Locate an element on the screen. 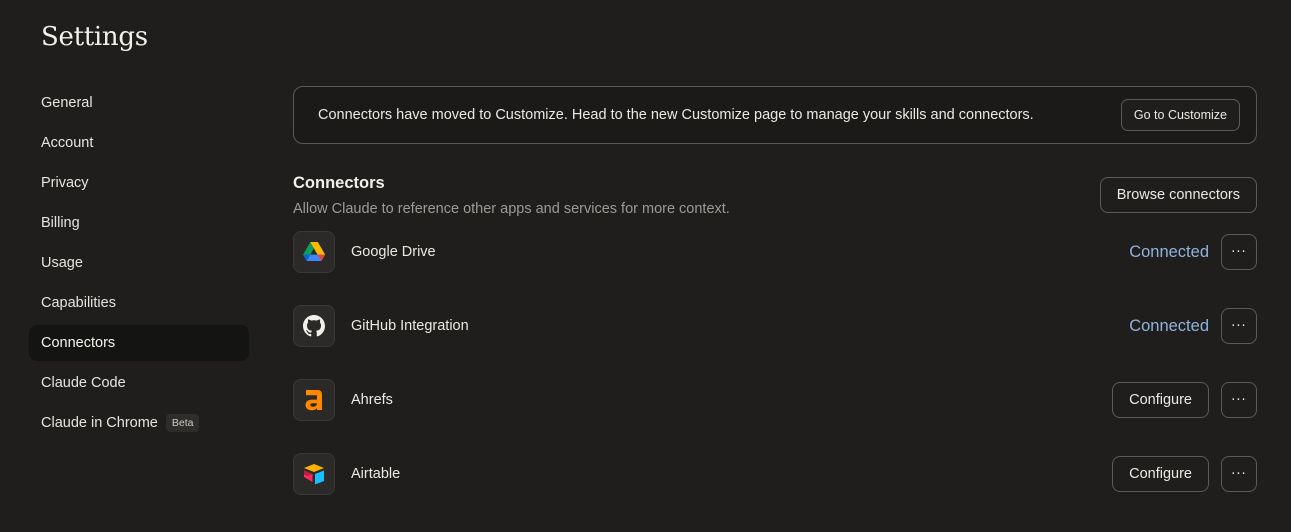 The image size is (1291, 532). sidebar-item-claude-in-chrome: Claude in Chrome Beta is located at coordinates (139, 423).